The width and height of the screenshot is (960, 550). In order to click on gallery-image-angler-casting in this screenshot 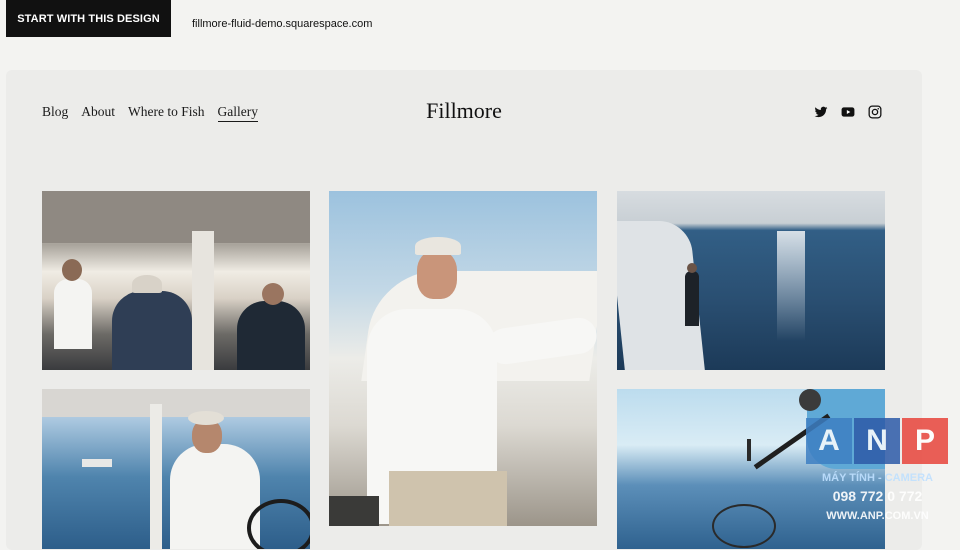, I will do `click(751, 280)`.